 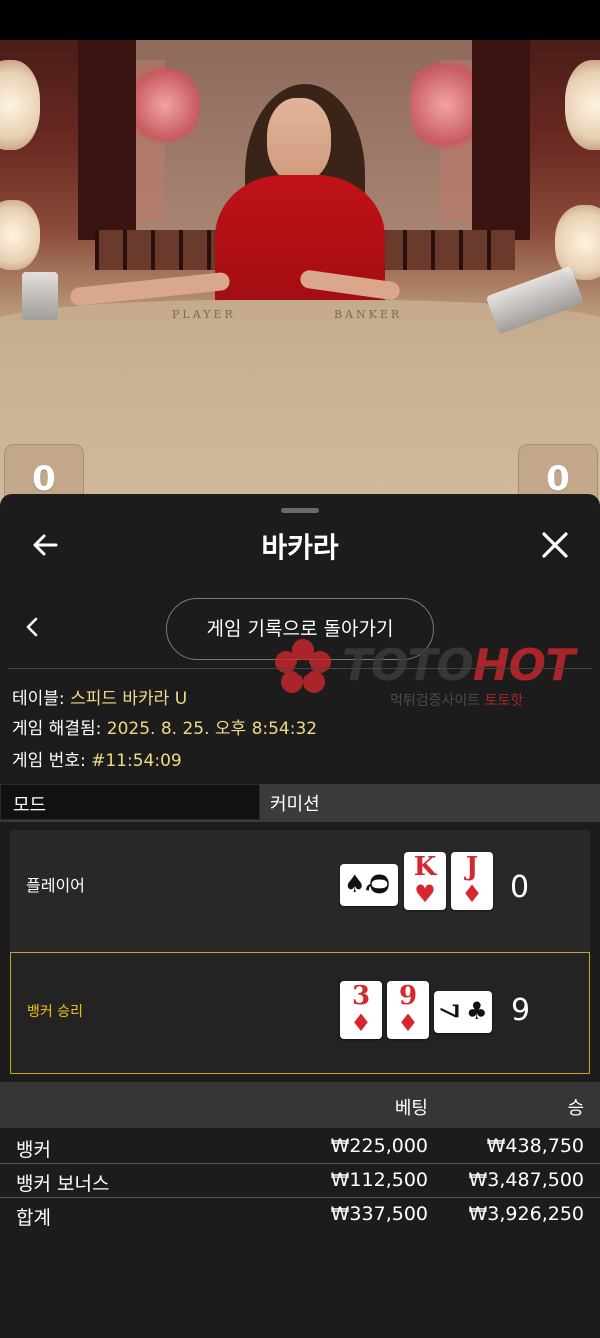 What do you see at coordinates (55, 885) in the screenshot?
I see `player-hand-label: 플레이어` at bounding box center [55, 885].